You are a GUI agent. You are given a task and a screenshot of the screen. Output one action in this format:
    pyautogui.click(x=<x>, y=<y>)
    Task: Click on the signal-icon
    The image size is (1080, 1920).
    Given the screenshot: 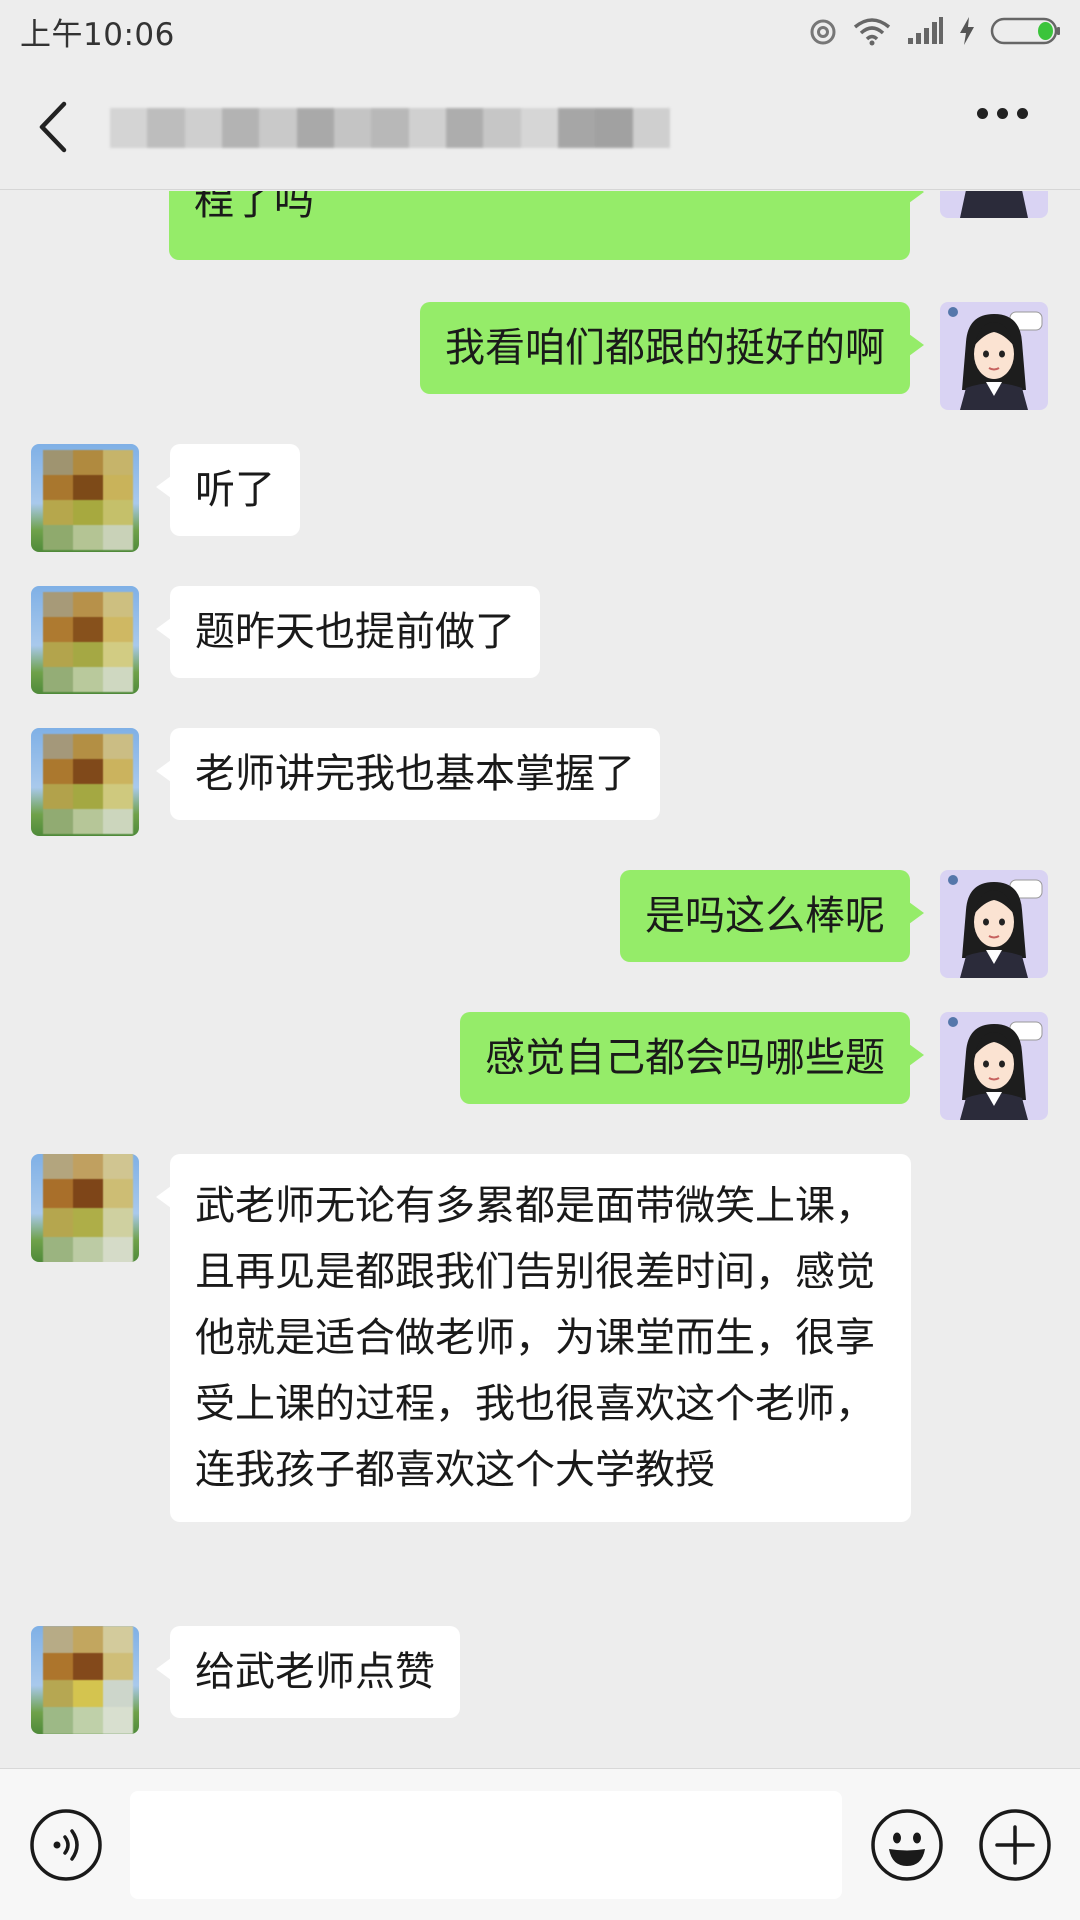 What is the action you would take?
    pyautogui.click(x=925, y=30)
    